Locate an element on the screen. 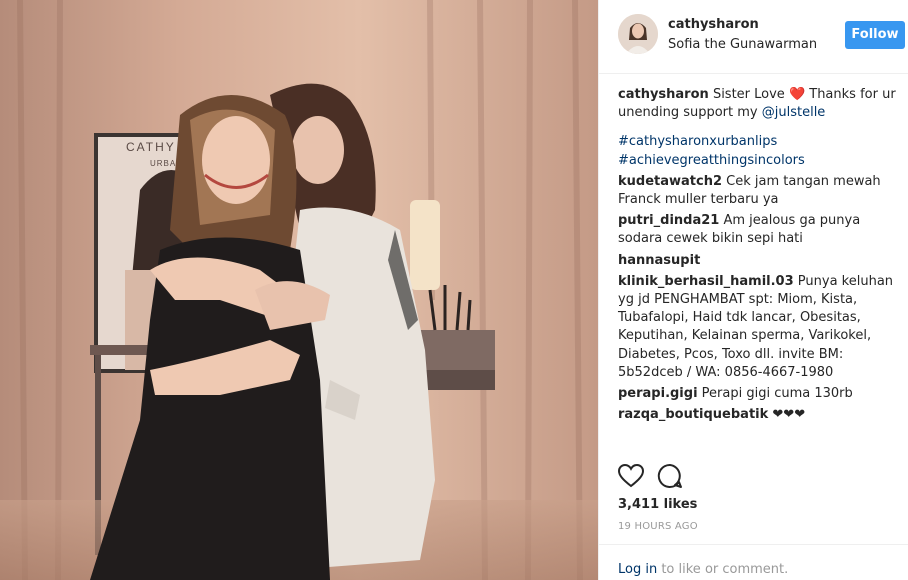 The image size is (908, 580). comment-item: perapi.gigi Perapi gigi cuma 130rb is located at coordinates (758, 394).